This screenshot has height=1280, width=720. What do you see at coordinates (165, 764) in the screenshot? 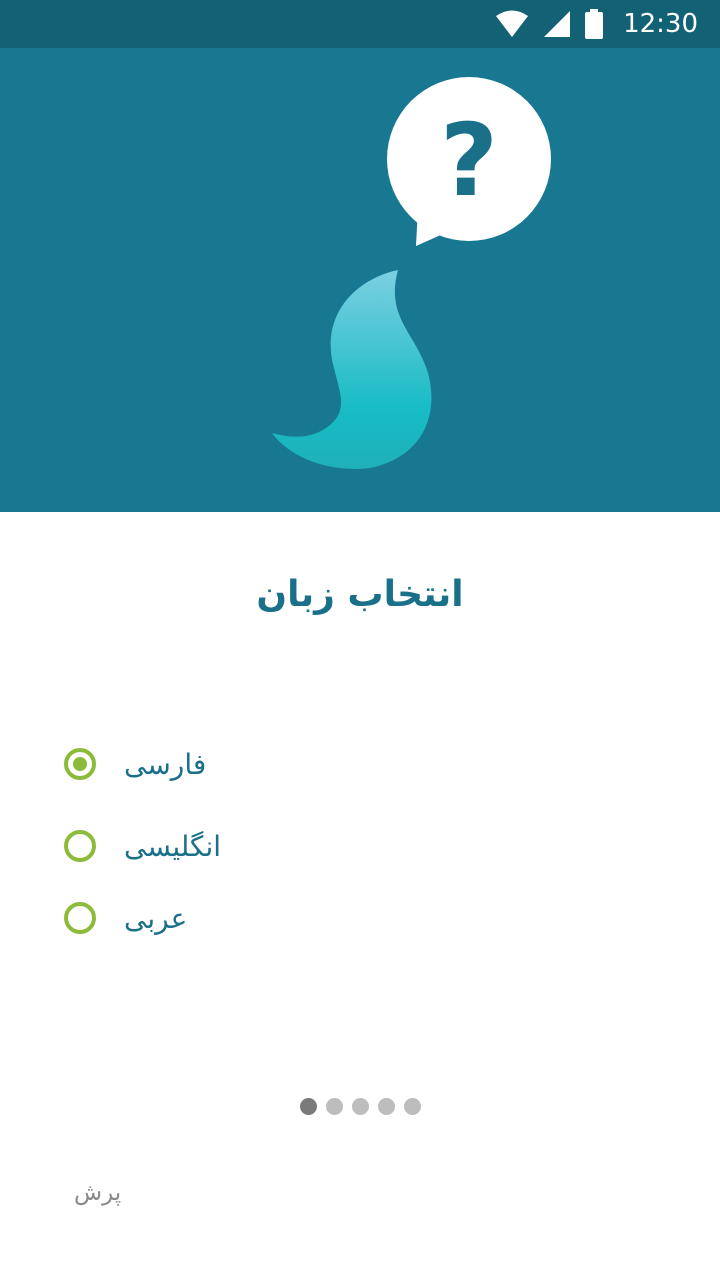
I see `language-label-farsi: فارسی` at bounding box center [165, 764].